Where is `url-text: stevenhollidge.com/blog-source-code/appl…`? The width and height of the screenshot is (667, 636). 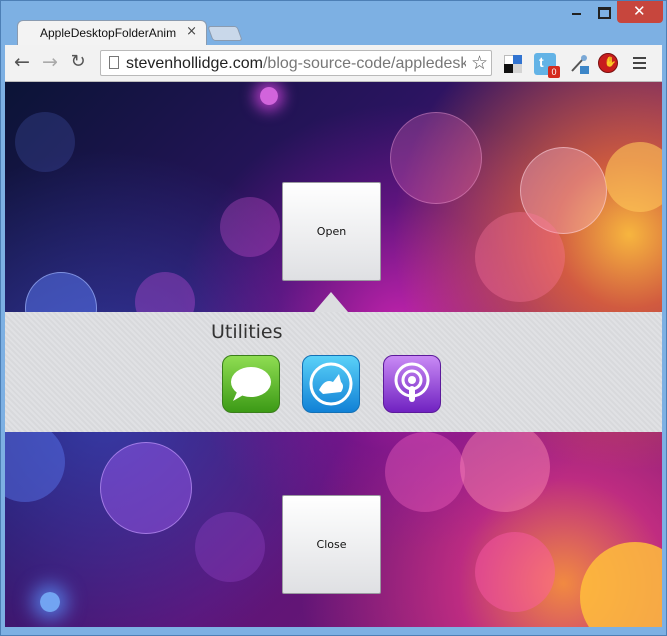 url-text: stevenhollidge.com/blog-source-code/appl… is located at coordinates (296, 64).